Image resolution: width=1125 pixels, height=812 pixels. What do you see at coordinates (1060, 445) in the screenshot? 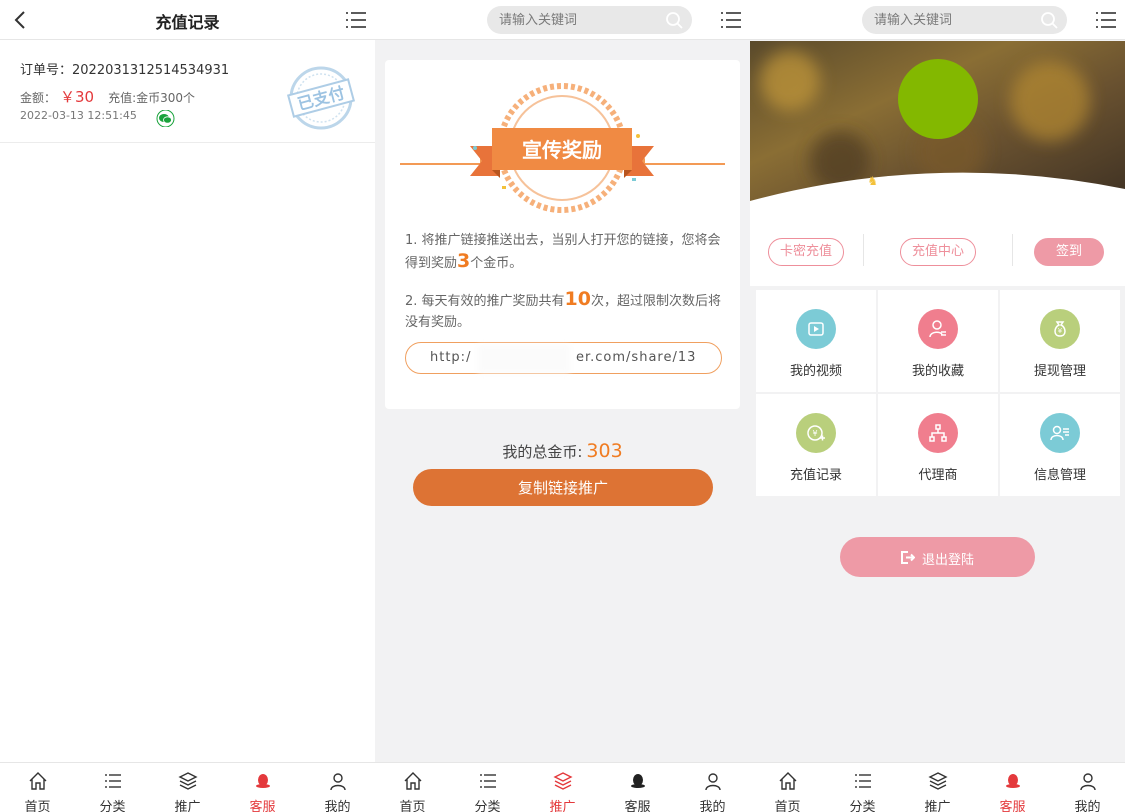
I see `grid-info-manage: 信息管理` at bounding box center [1060, 445].